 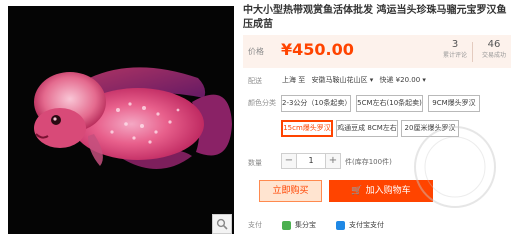 What do you see at coordinates (494, 44) in the screenshot?
I see `sales-count: 46` at bounding box center [494, 44].